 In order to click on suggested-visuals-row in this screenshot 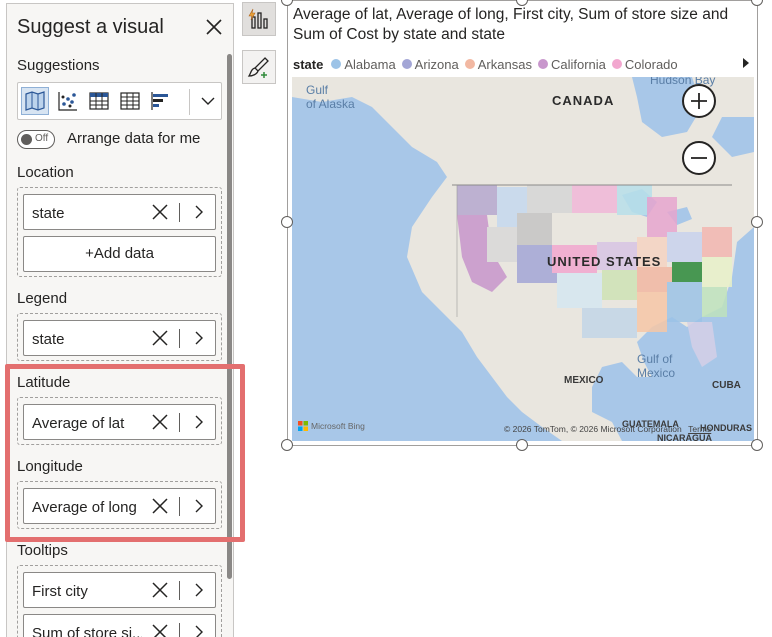, I will do `click(119, 101)`.